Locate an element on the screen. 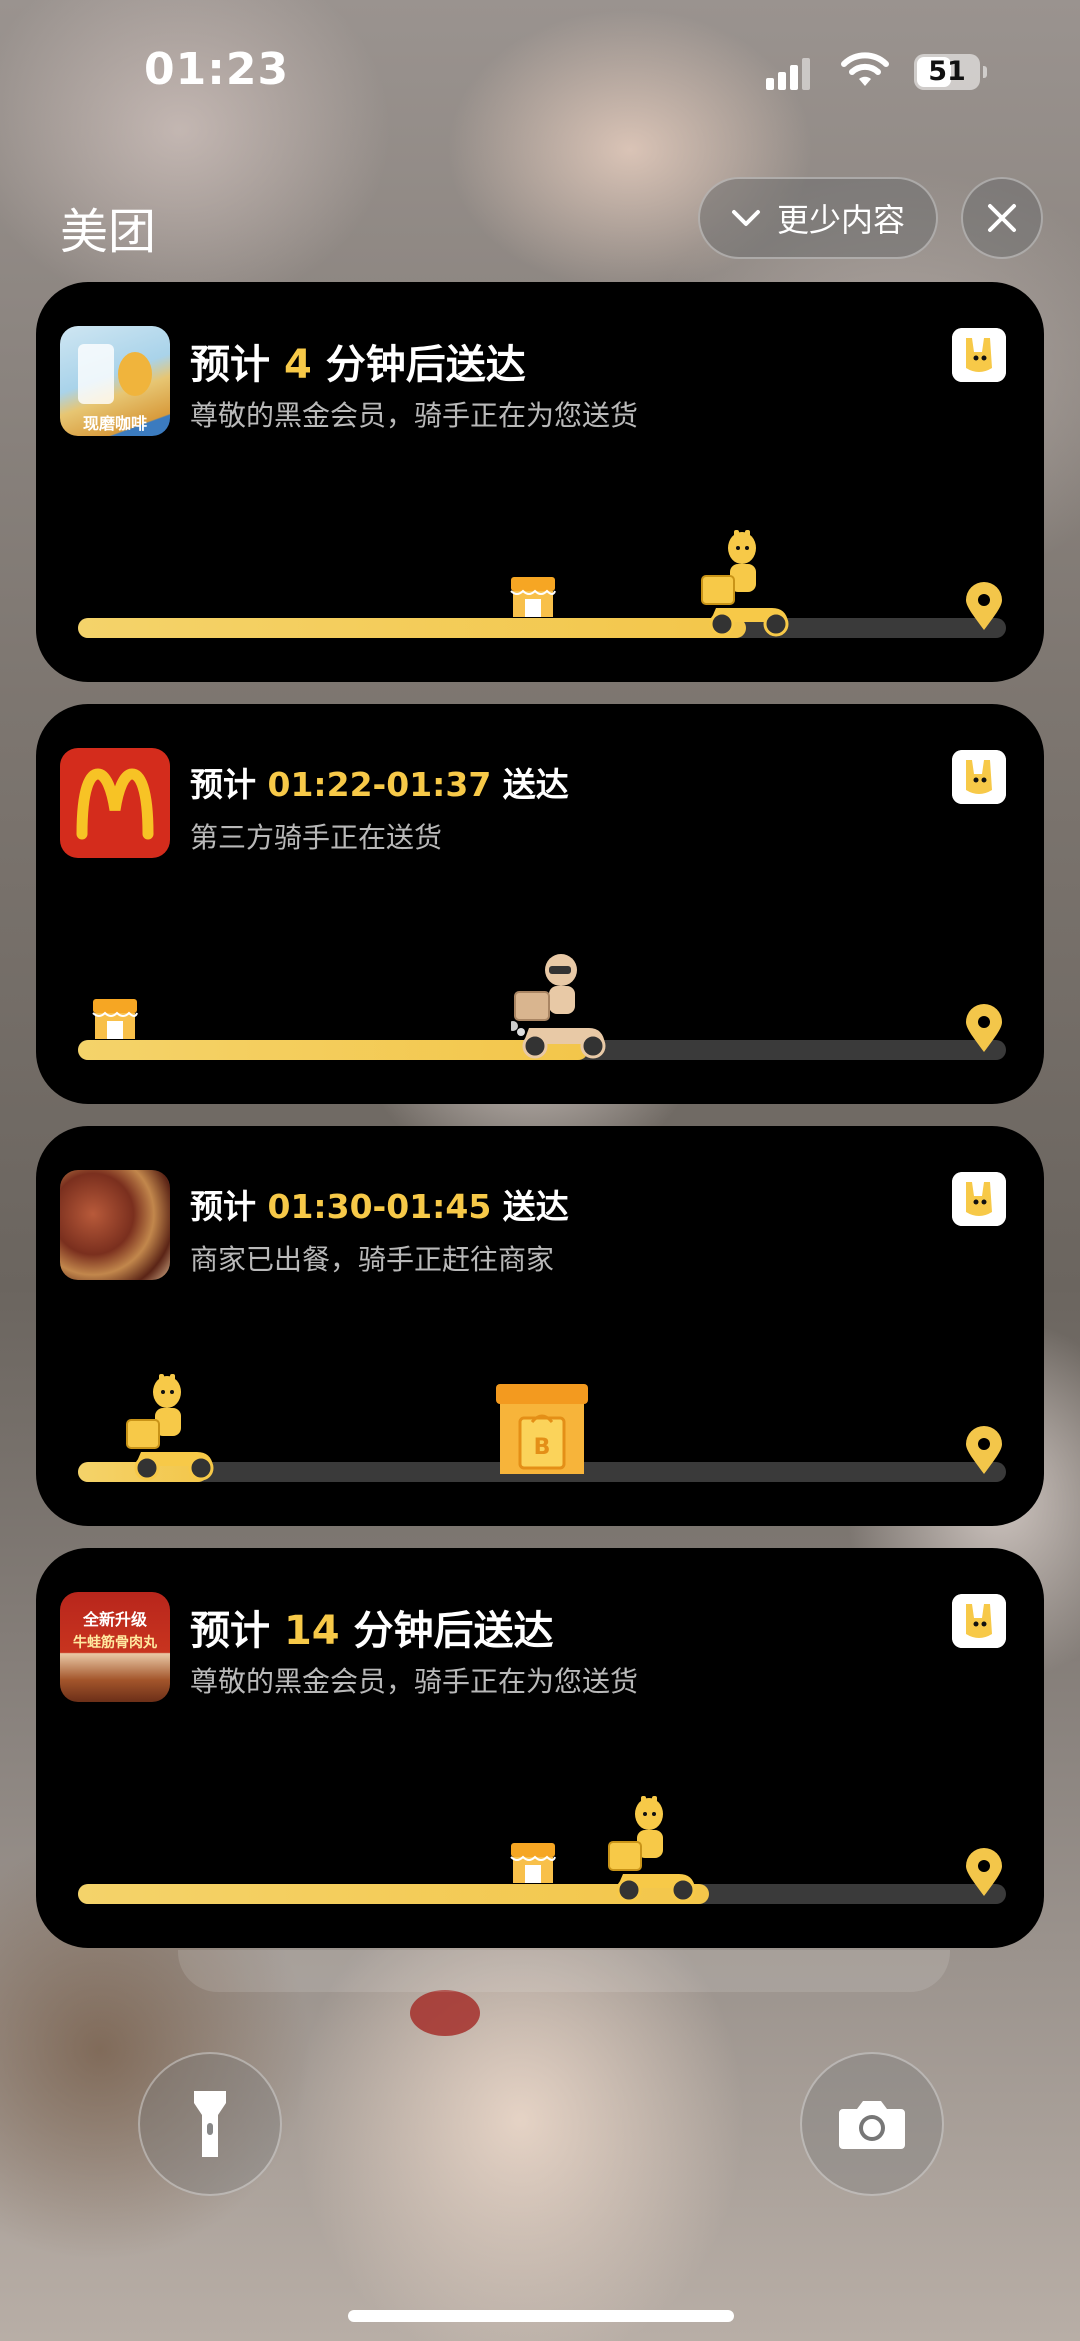 This screenshot has height=2341, width=1080. thumbnail-caption: 现磨咖啡 is located at coordinates (114, 423).